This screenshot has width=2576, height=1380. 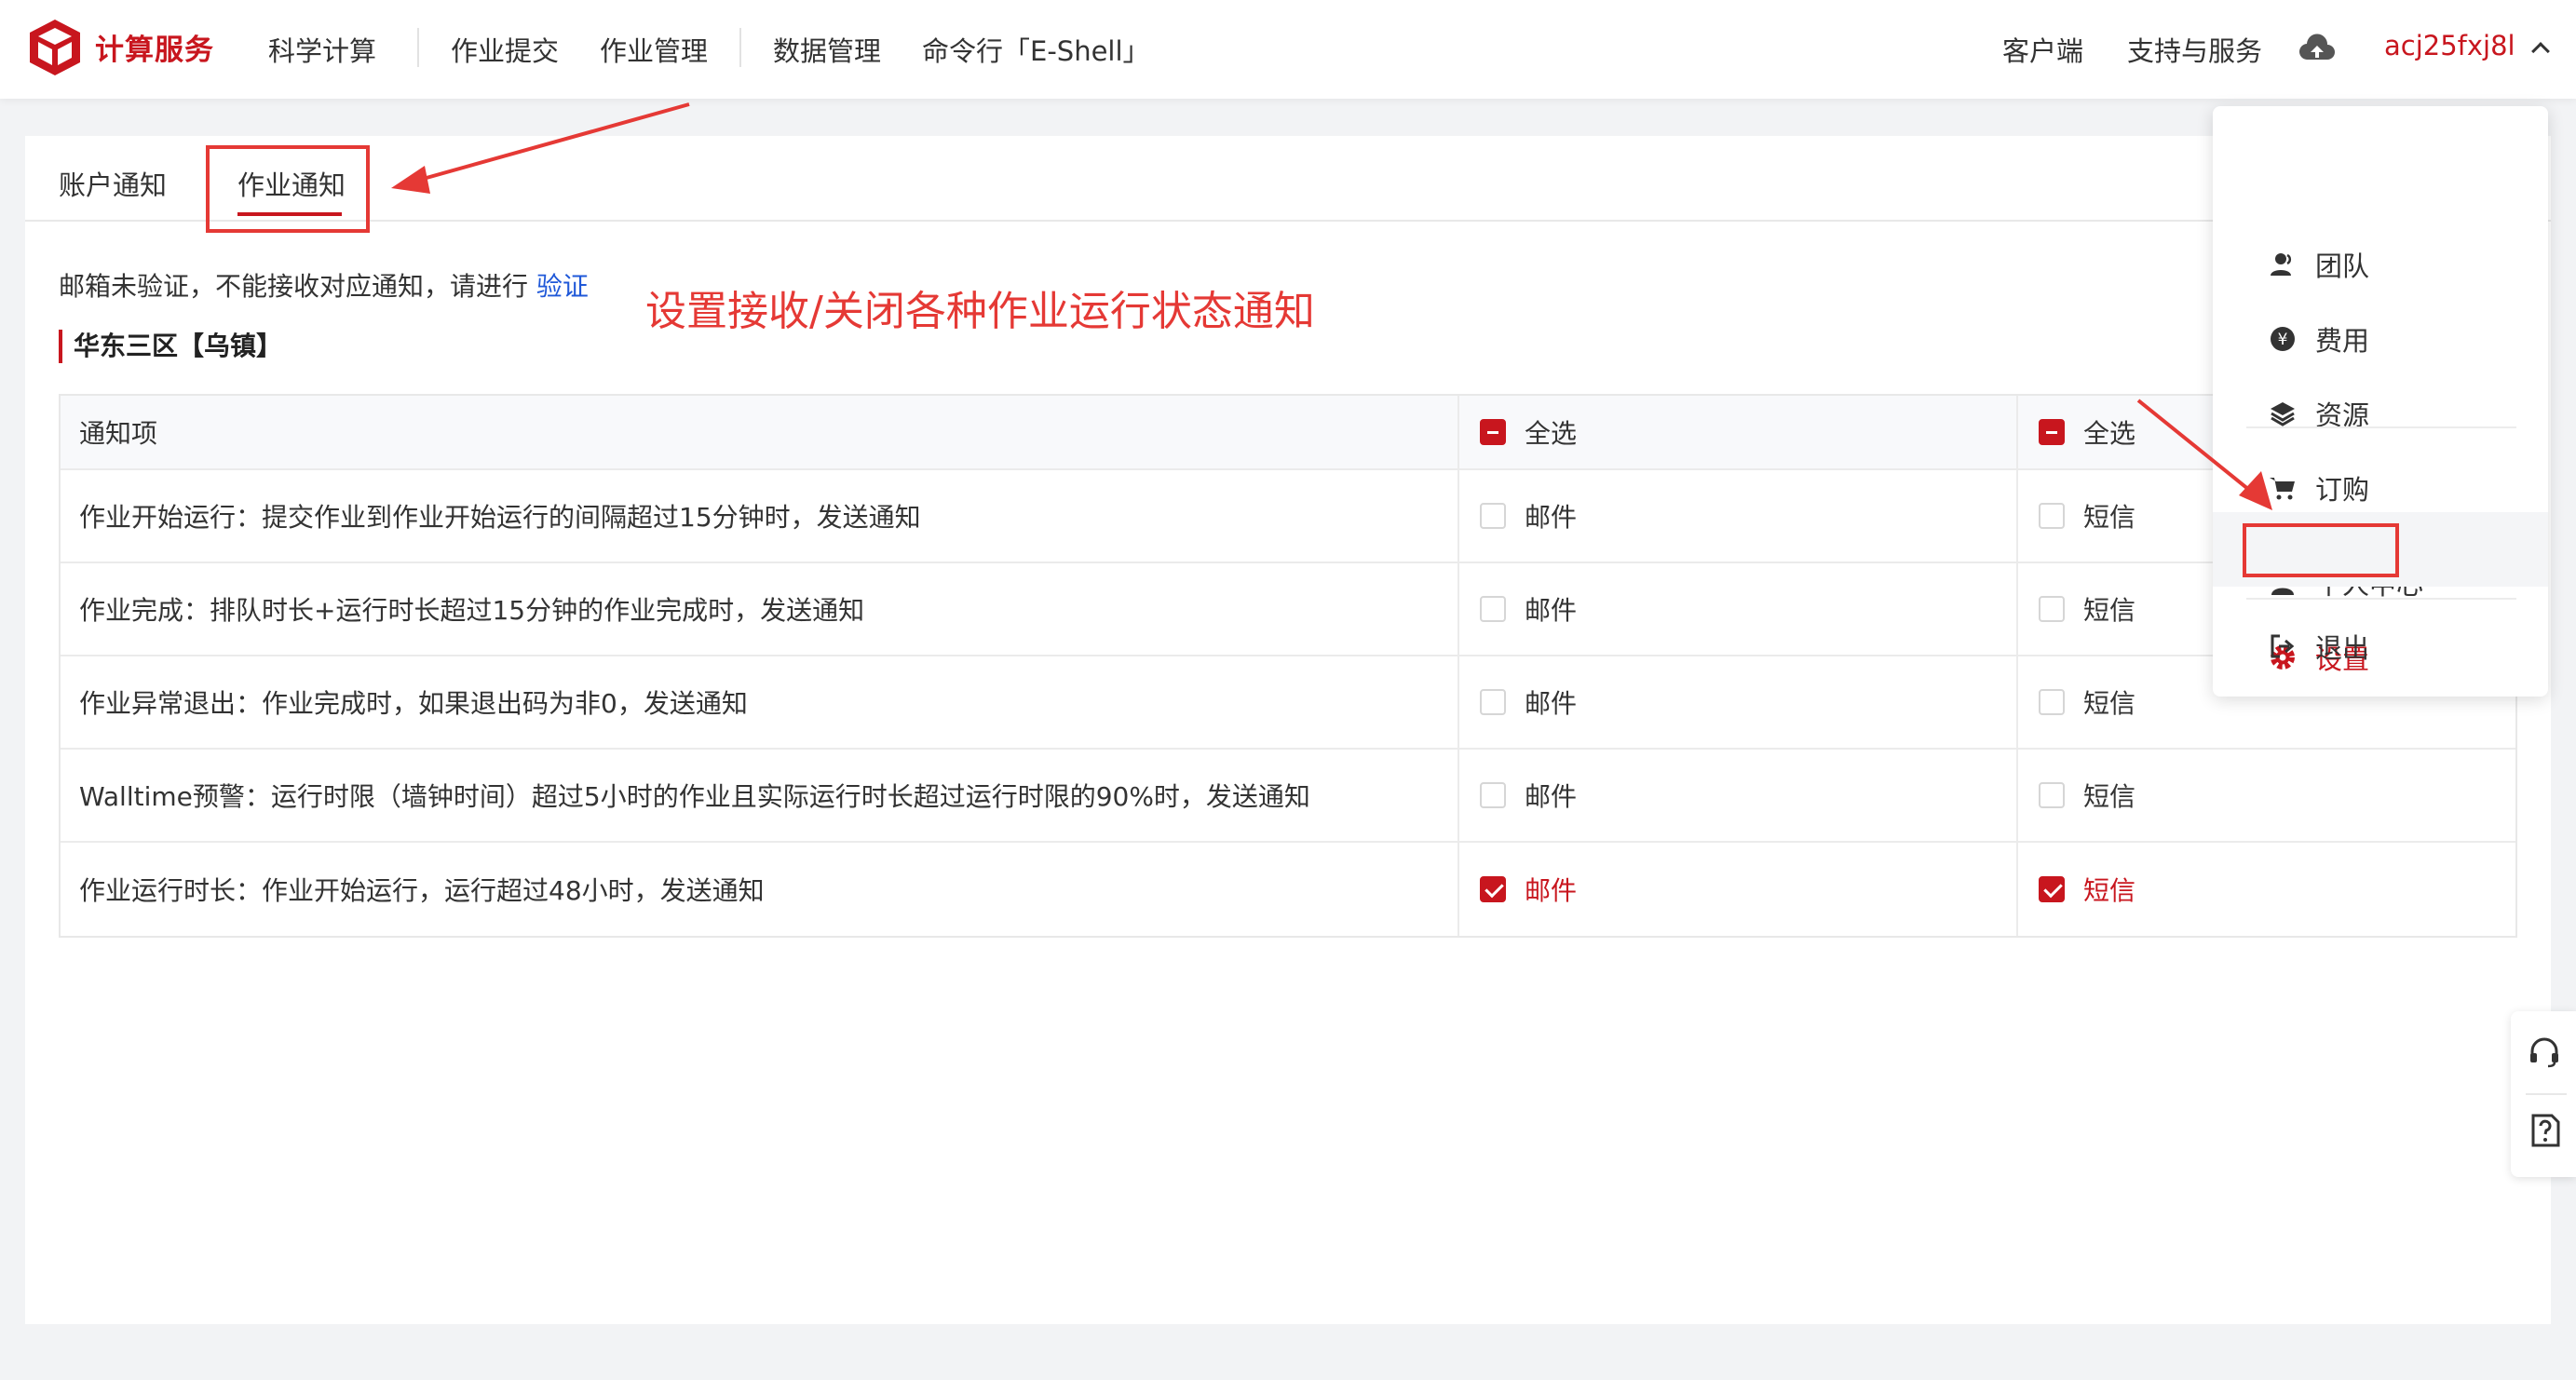 I want to click on menu-item-order: 订购, so click(x=2319, y=488).